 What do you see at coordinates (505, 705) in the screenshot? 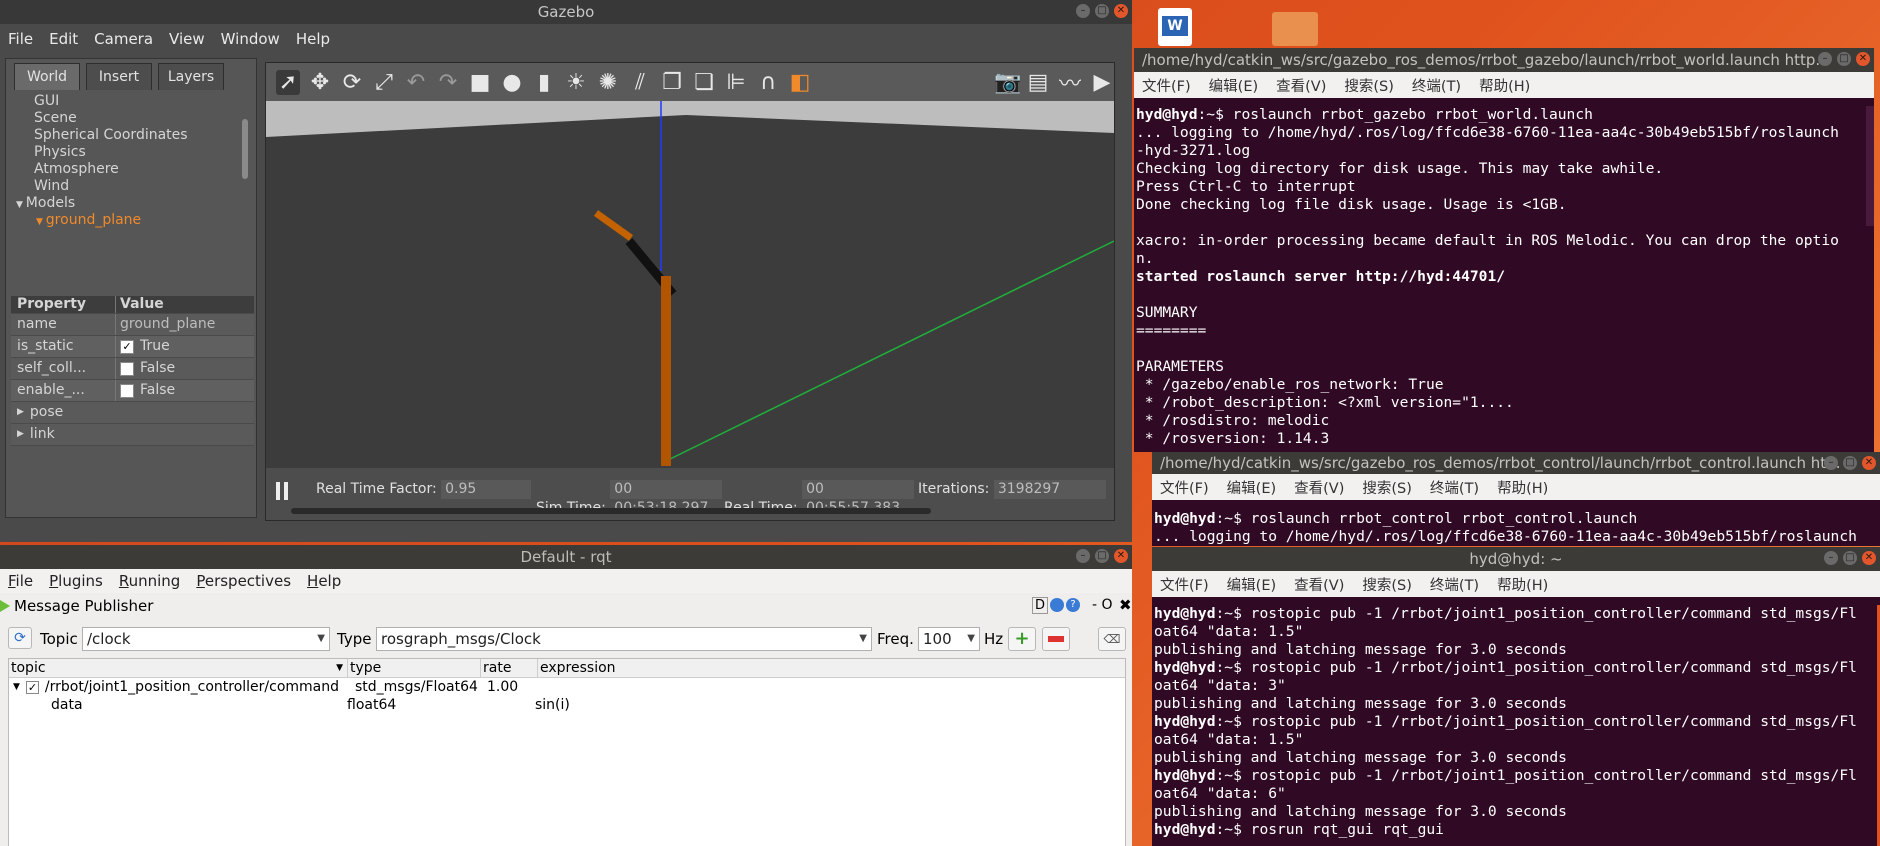
I see `row-rate` at bounding box center [505, 705].